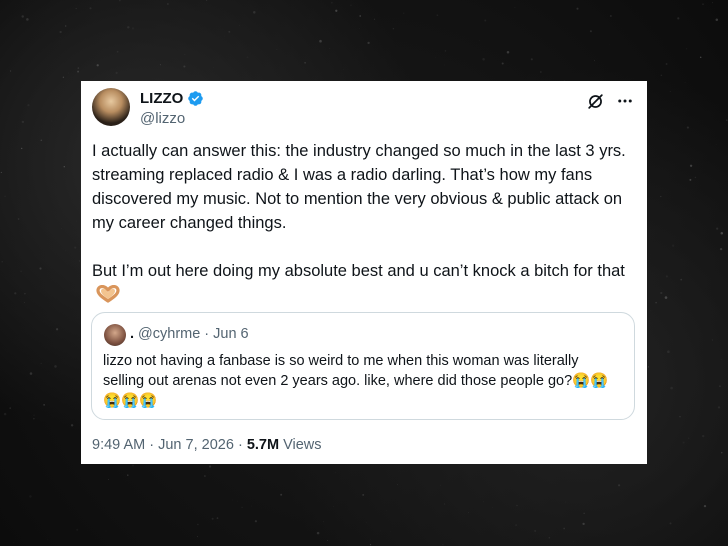  Describe the element at coordinates (610, 101) in the screenshot. I see `tweet-actions` at that location.